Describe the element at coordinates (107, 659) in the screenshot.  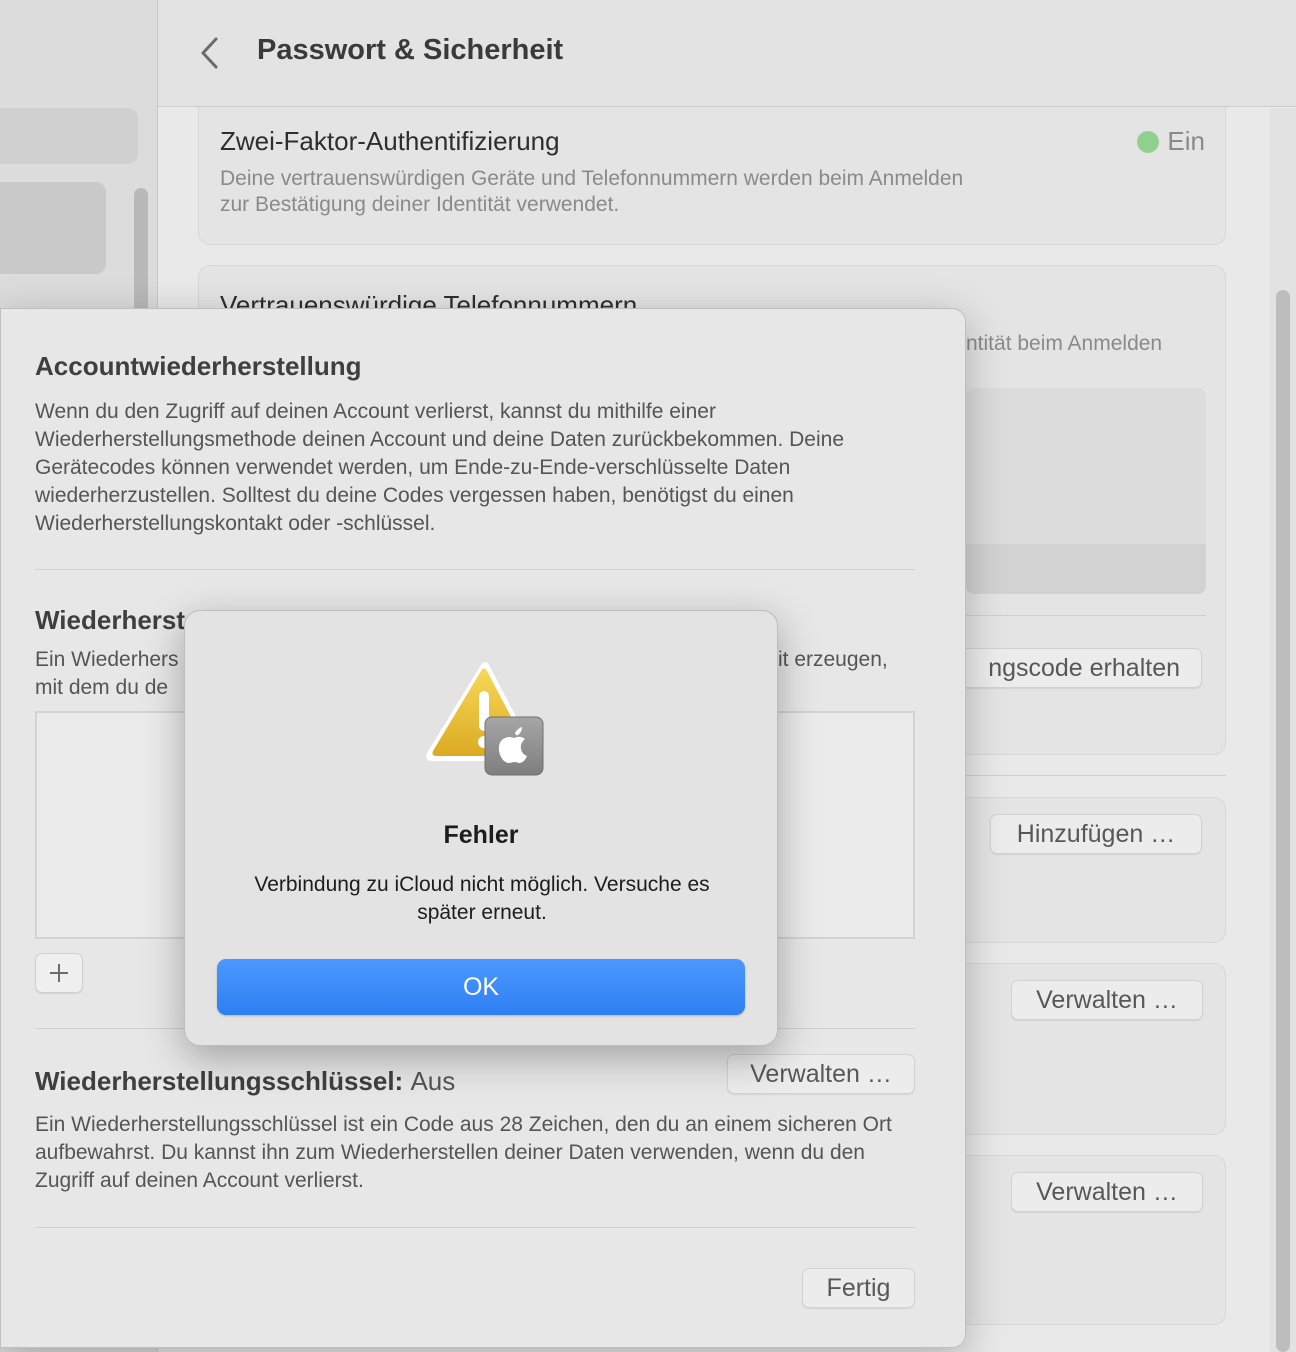
I see `recovery-contacts-desc-left: Ein Wiederhers` at that location.